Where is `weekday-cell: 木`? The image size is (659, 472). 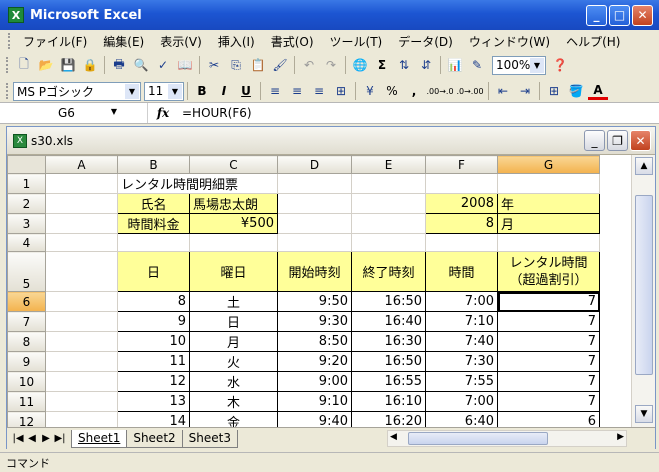
weekday-cell: 木 is located at coordinates (233, 401).